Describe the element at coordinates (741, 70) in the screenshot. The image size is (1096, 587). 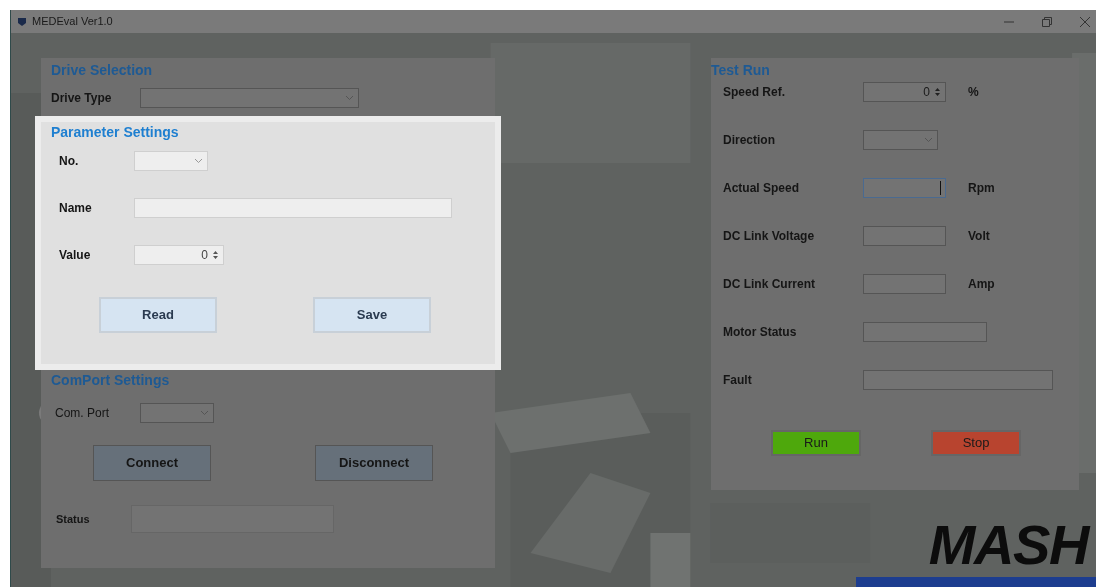
I see `group-title: Test Run` at that location.